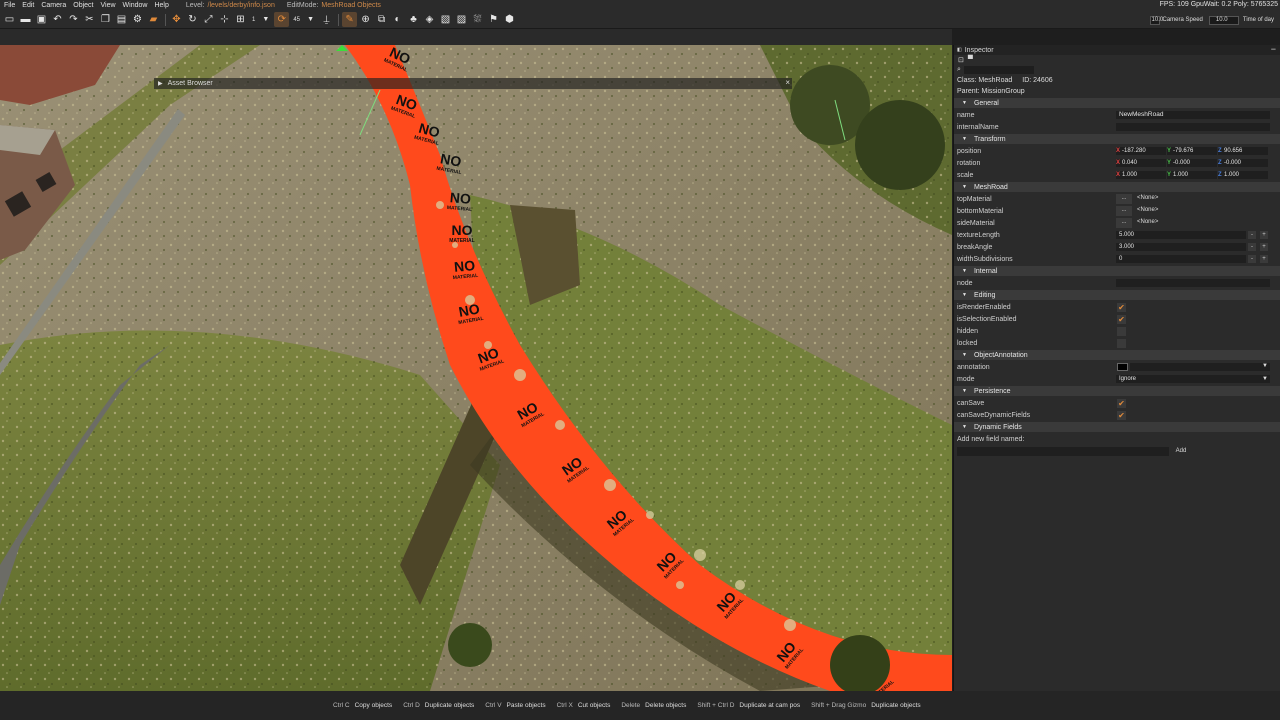 The width and height of the screenshot is (1280, 720). What do you see at coordinates (1156, 20) in the screenshot?
I see `camera-speed-field: 10.0` at bounding box center [1156, 20].